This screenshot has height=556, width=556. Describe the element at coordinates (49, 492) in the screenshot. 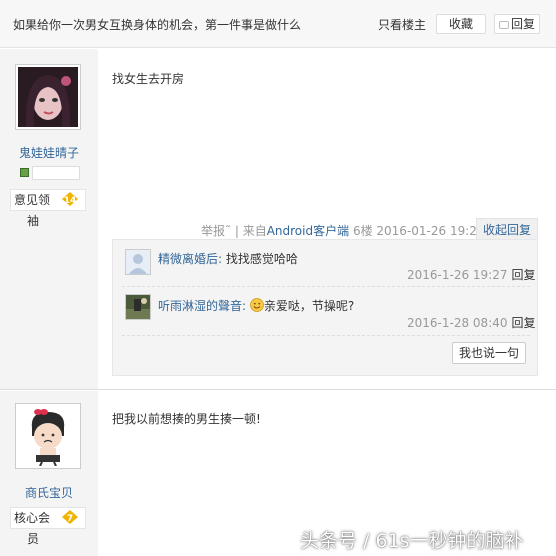

I see `post-username: 商氏宝贝` at that location.